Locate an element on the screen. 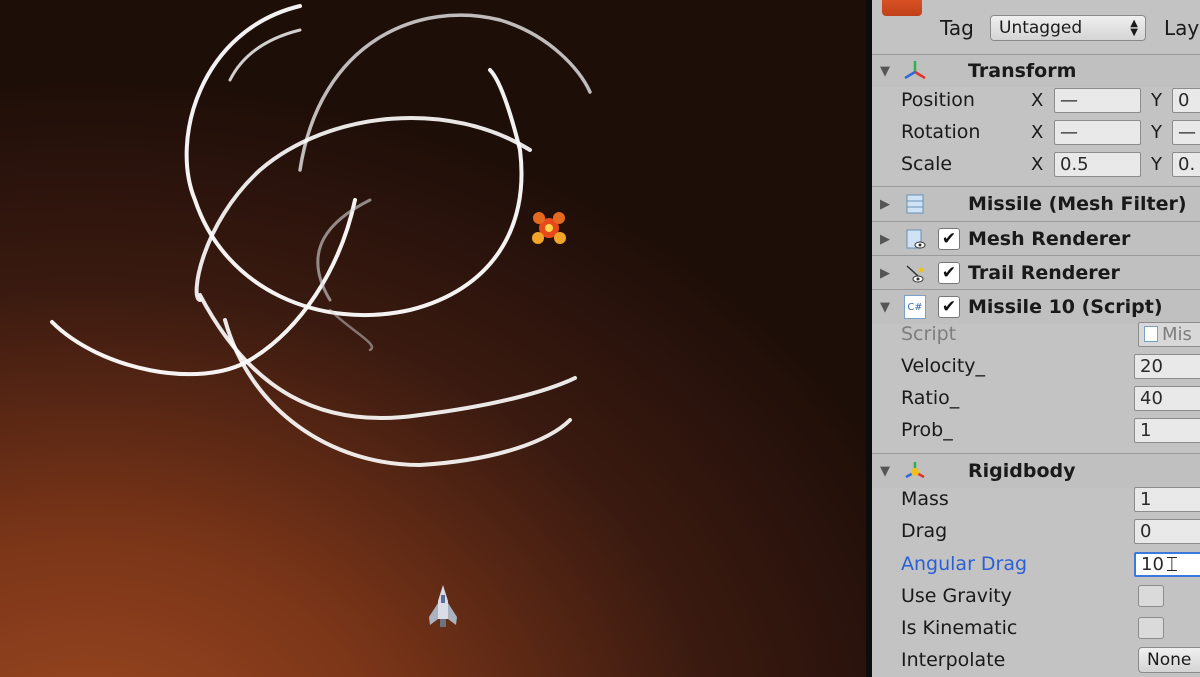 The width and height of the screenshot is (1200, 677). script-ref-row: Script Mis is located at coordinates (1036, 334).